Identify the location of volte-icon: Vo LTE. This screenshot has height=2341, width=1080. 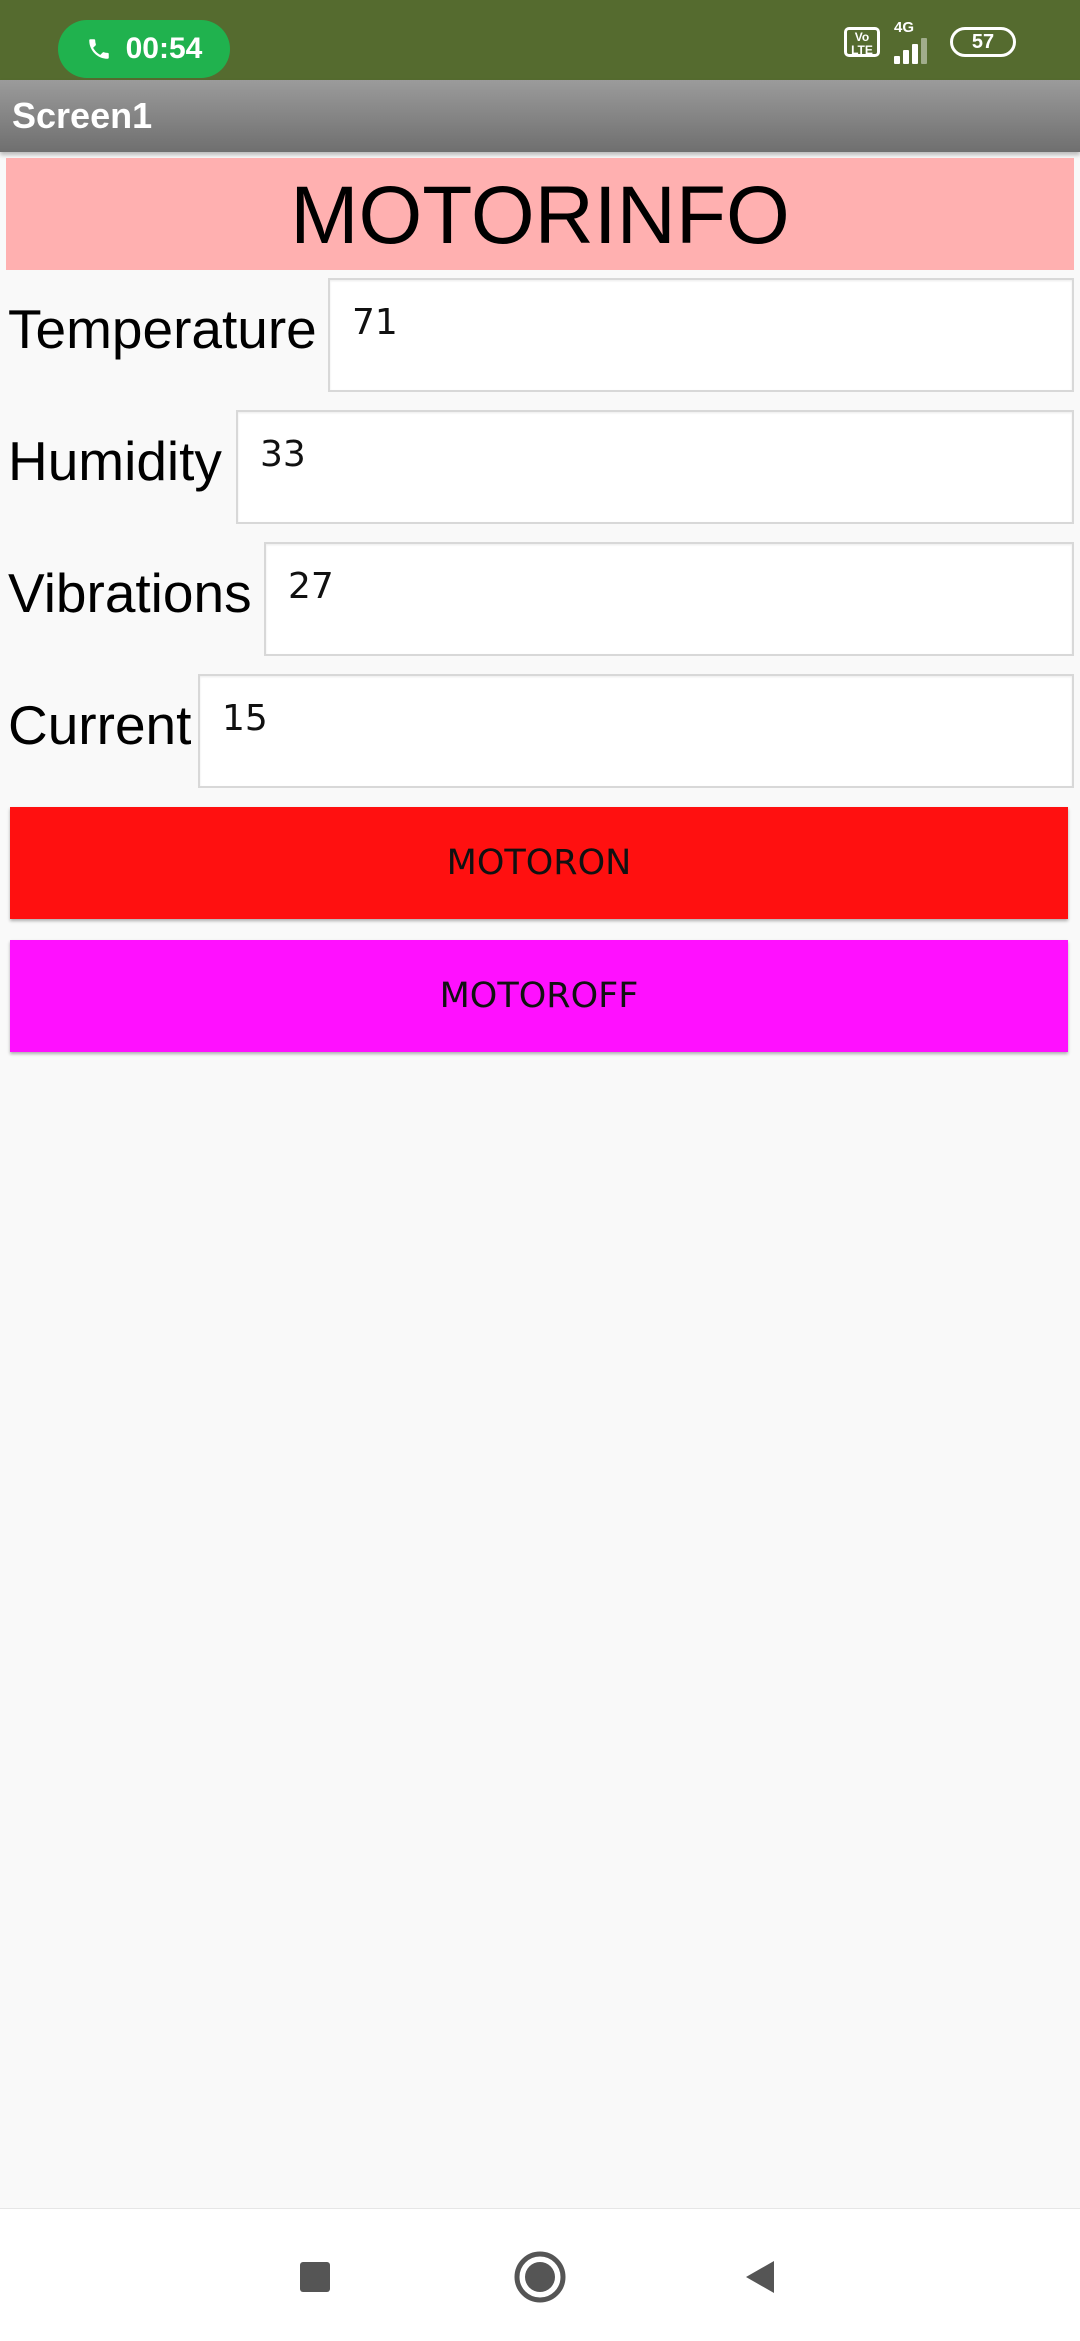
(862, 42).